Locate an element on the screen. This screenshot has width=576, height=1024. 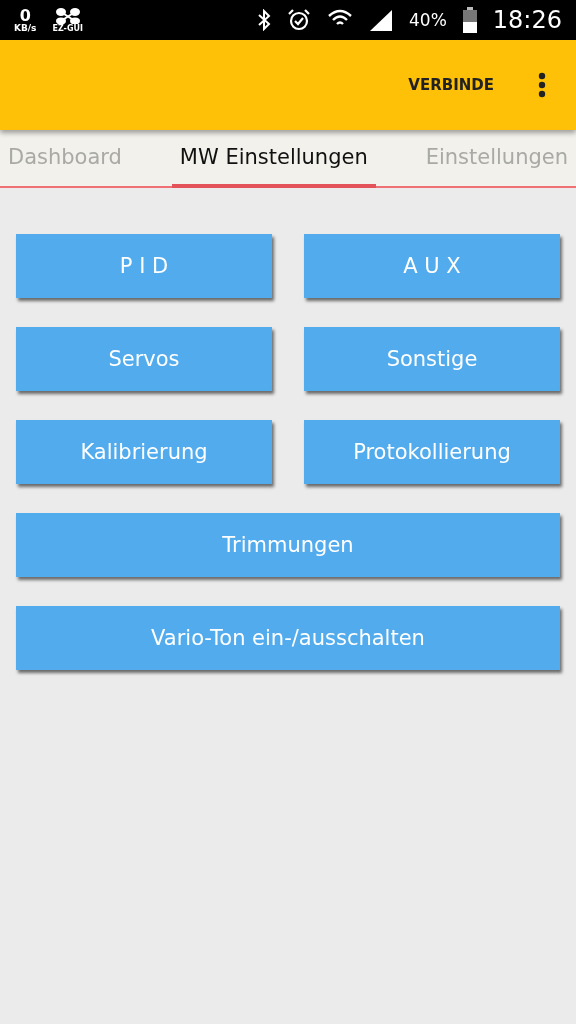
data-speed-value: 0 is located at coordinates (25, 15).